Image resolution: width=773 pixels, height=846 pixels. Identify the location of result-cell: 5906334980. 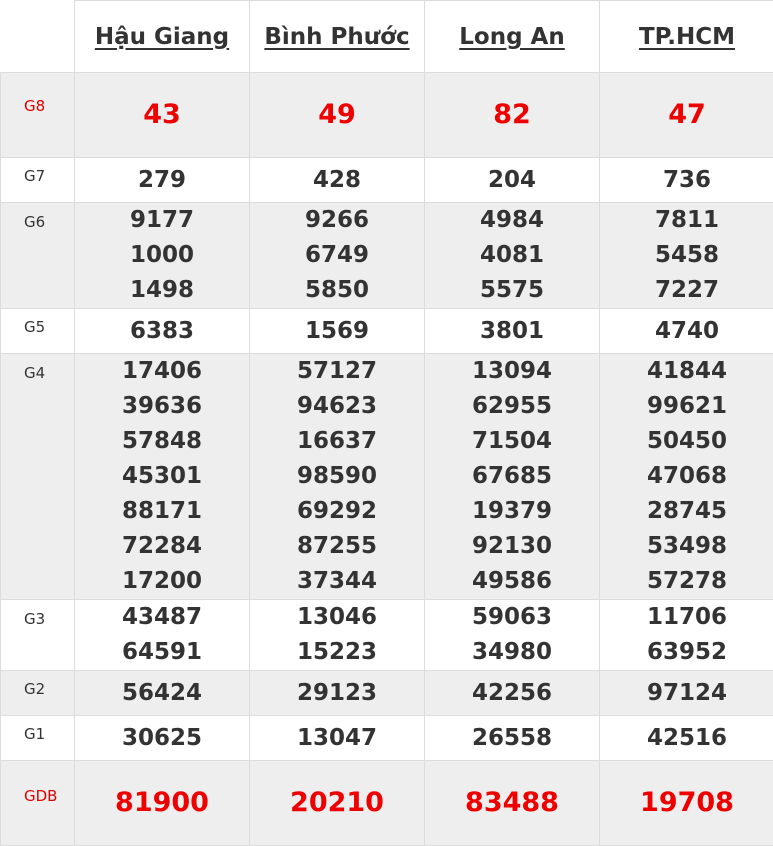
(512, 635).